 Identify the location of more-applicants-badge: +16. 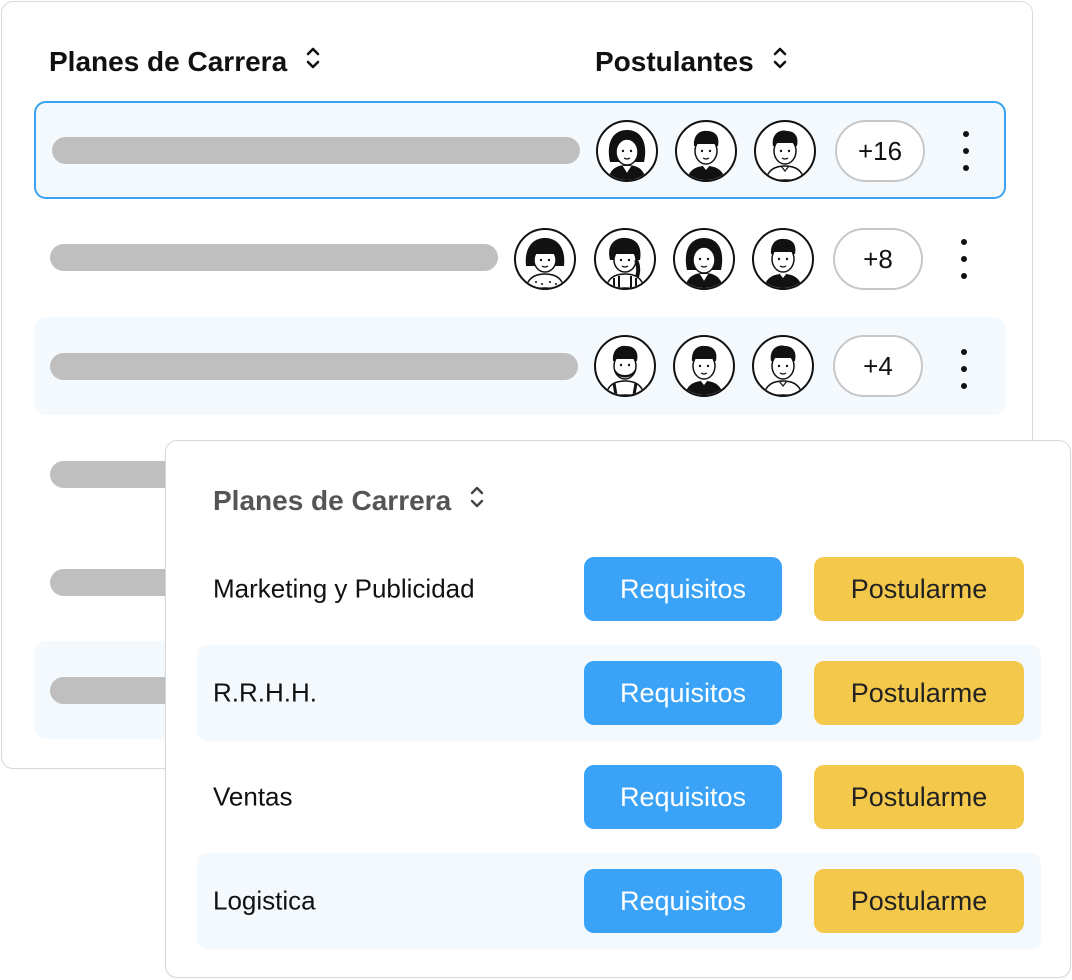
(880, 151).